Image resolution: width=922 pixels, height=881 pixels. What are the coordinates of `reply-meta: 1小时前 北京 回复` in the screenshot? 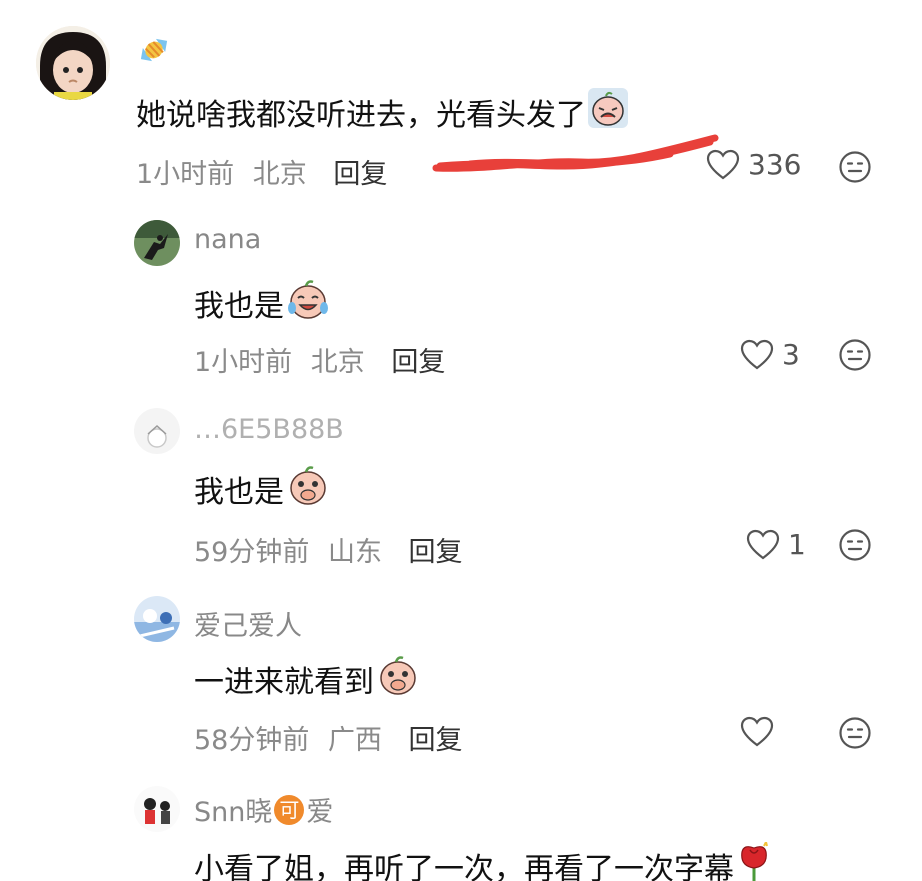 It's located at (319, 359).